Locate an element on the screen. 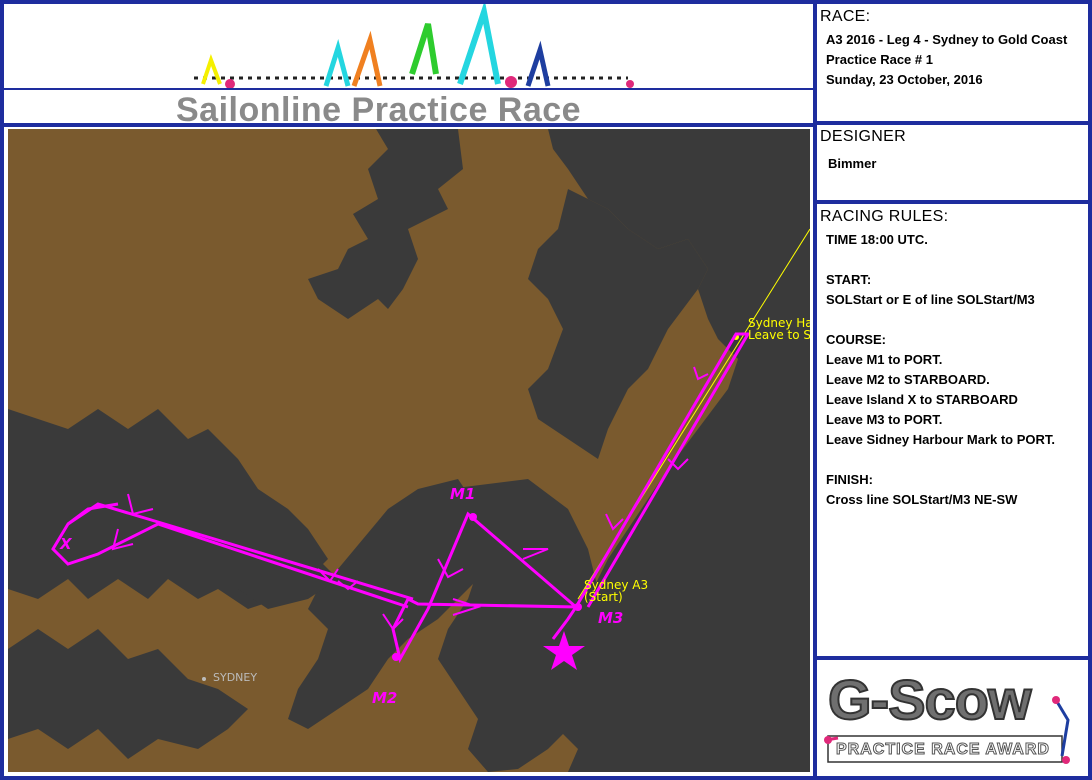  award-subtitle: PRACTICE RACE AWARD is located at coordinates (943, 750).